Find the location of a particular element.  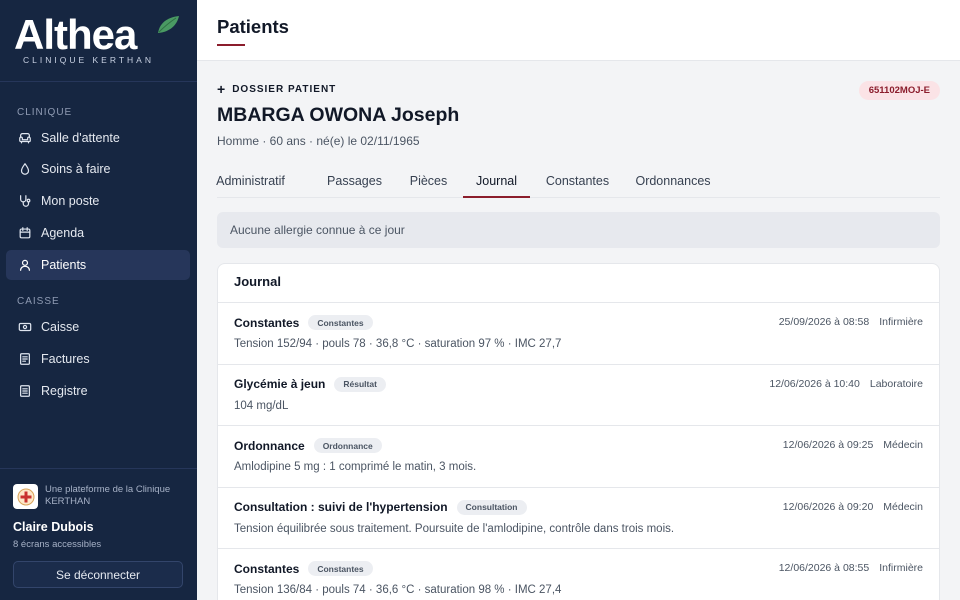

sidebar-item-factures: Factures is located at coordinates (98, 359).